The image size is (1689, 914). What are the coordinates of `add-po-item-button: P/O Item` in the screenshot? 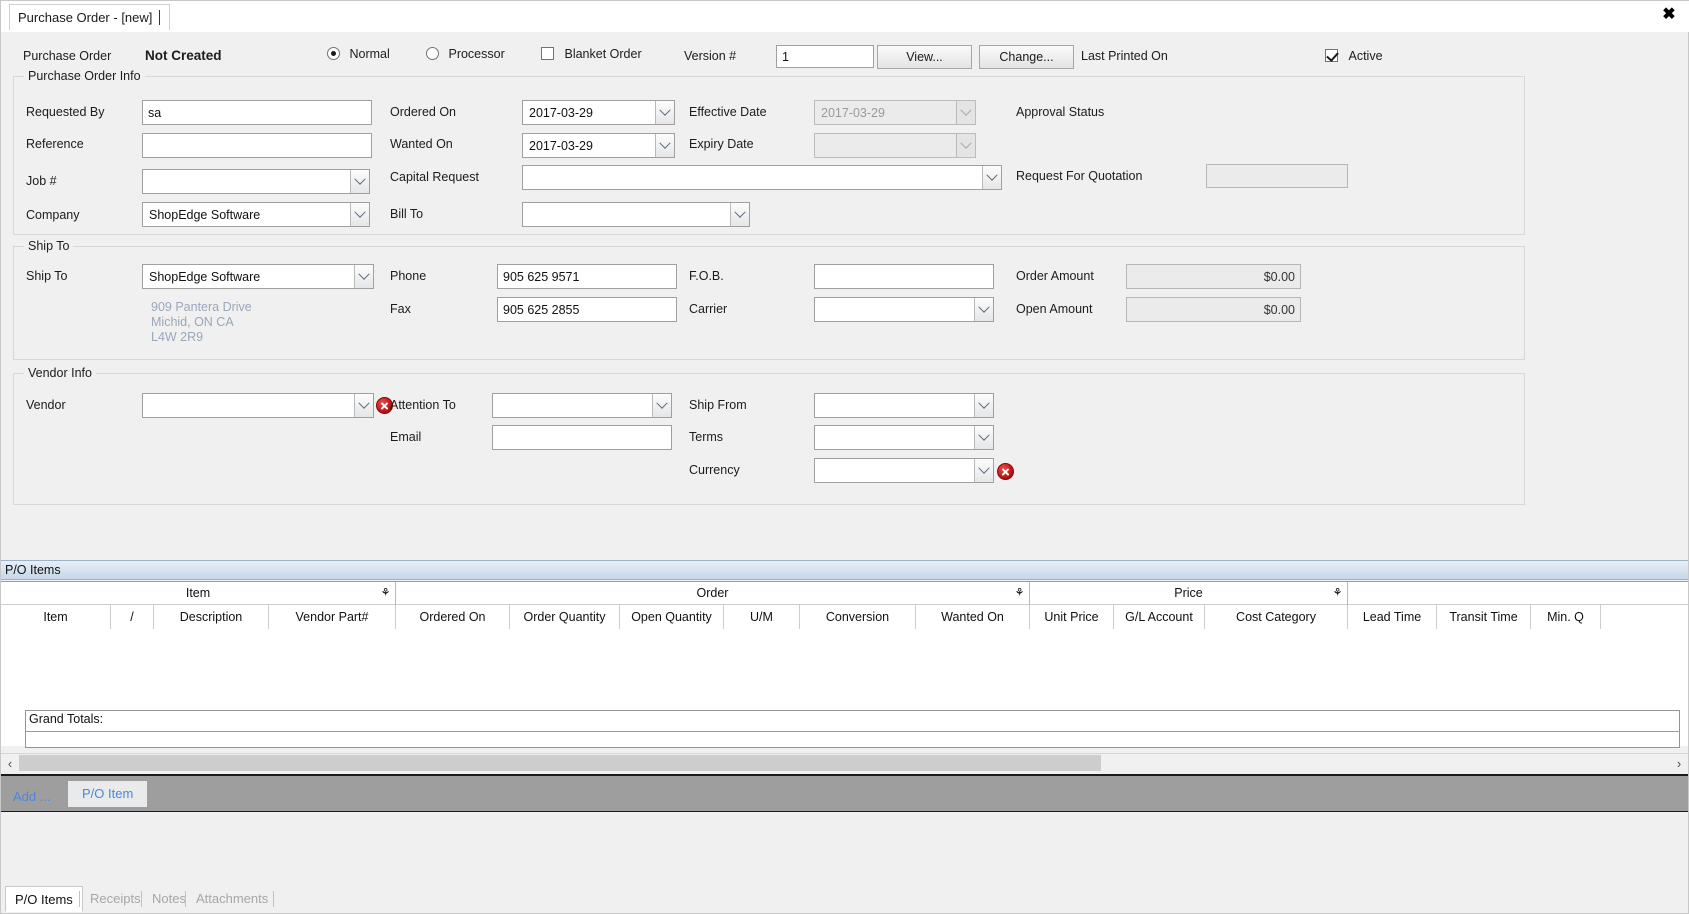 It's located at (108, 794).